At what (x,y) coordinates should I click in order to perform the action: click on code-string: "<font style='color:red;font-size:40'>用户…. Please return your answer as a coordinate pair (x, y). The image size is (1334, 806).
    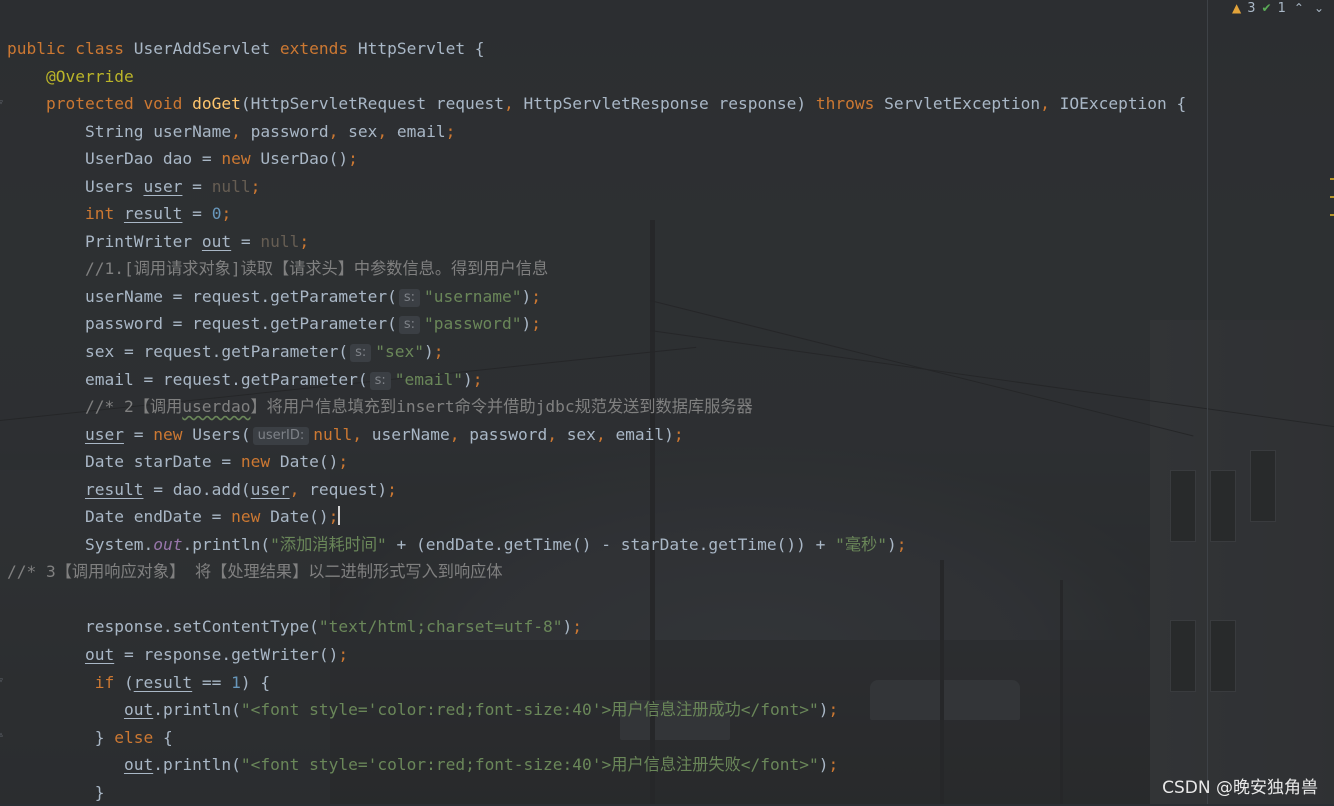
    Looking at the image, I should click on (529, 710).